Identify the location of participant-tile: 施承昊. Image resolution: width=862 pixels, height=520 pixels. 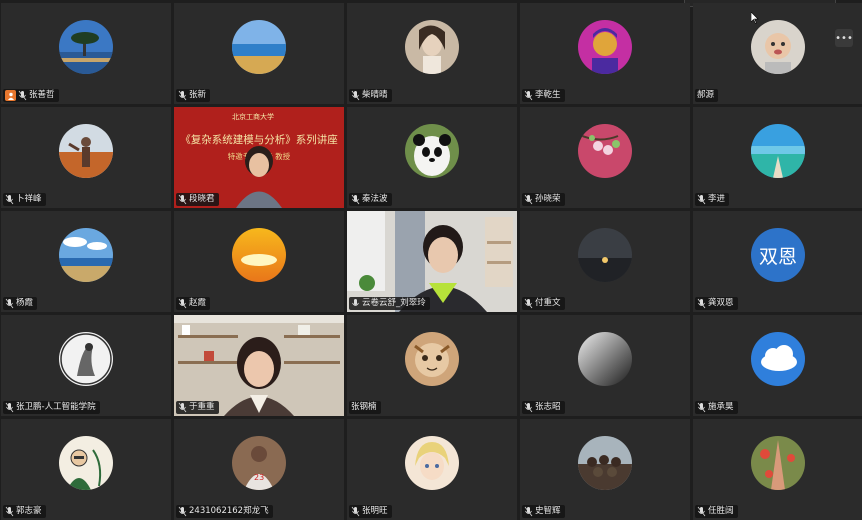
(777, 365).